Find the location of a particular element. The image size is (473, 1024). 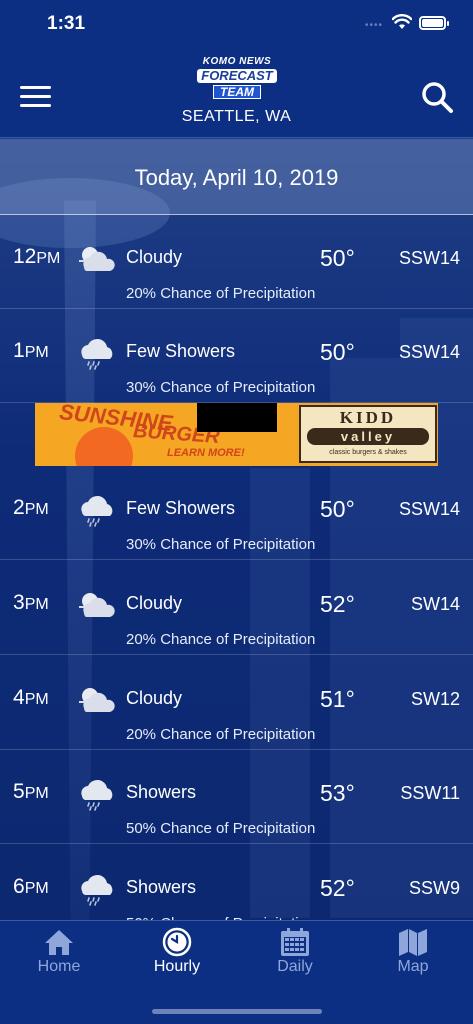

logo-line-2: FORECAST is located at coordinates (237, 76).